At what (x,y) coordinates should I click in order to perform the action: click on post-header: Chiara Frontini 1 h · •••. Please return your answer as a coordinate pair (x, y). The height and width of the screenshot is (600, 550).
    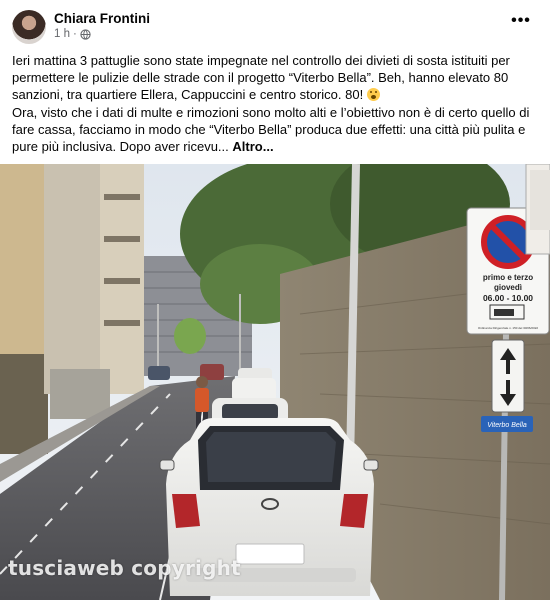
    Looking at the image, I should click on (275, 27).